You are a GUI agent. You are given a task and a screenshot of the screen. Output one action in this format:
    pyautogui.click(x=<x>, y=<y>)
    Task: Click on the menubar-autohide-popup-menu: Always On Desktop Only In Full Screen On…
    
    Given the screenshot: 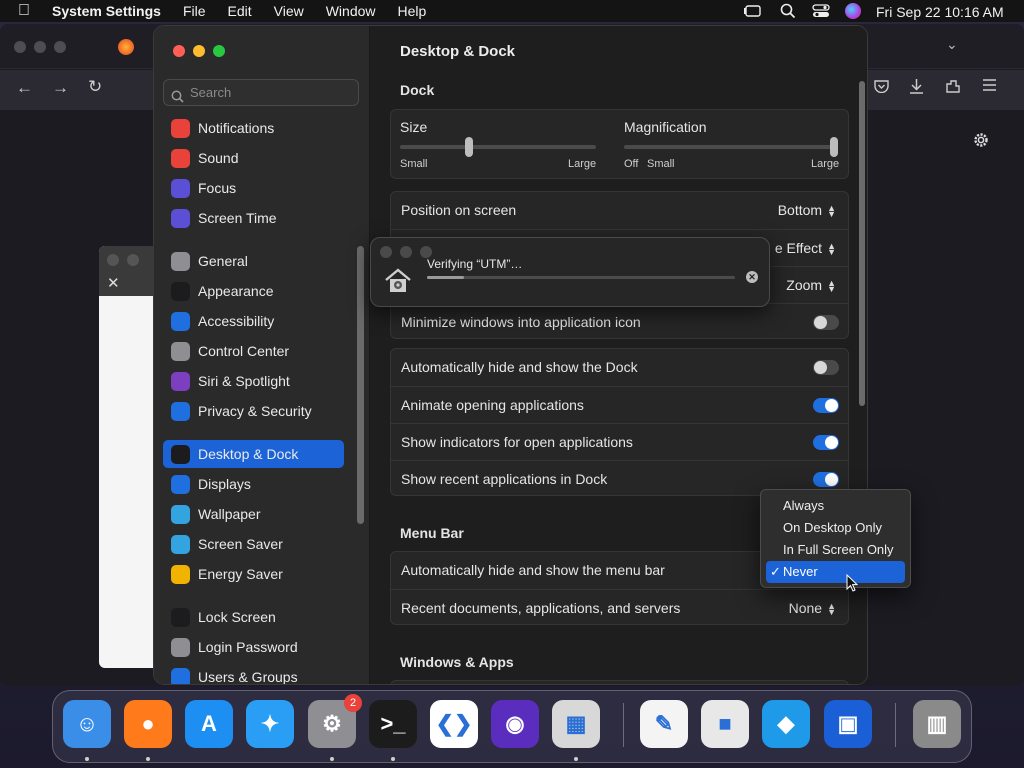 What is the action you would take?
    pyautogui.click(x=835, y=538)
    